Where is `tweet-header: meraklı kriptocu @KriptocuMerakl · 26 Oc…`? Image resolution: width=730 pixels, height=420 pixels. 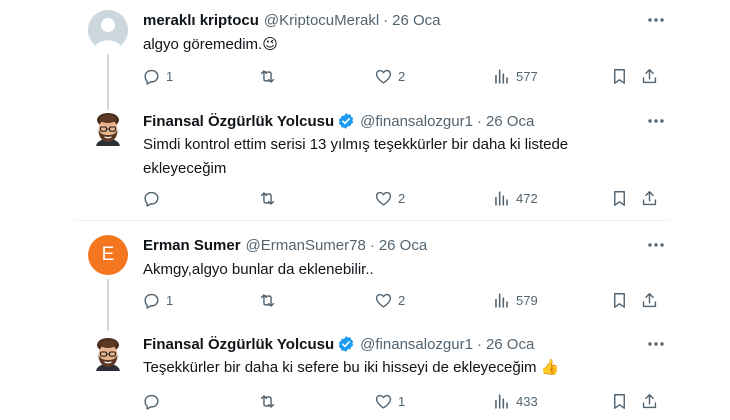 tweet-header: meraklı kriptocu @KriptocuMerakl · 26 Oc… is located at coordinates (292, 20).